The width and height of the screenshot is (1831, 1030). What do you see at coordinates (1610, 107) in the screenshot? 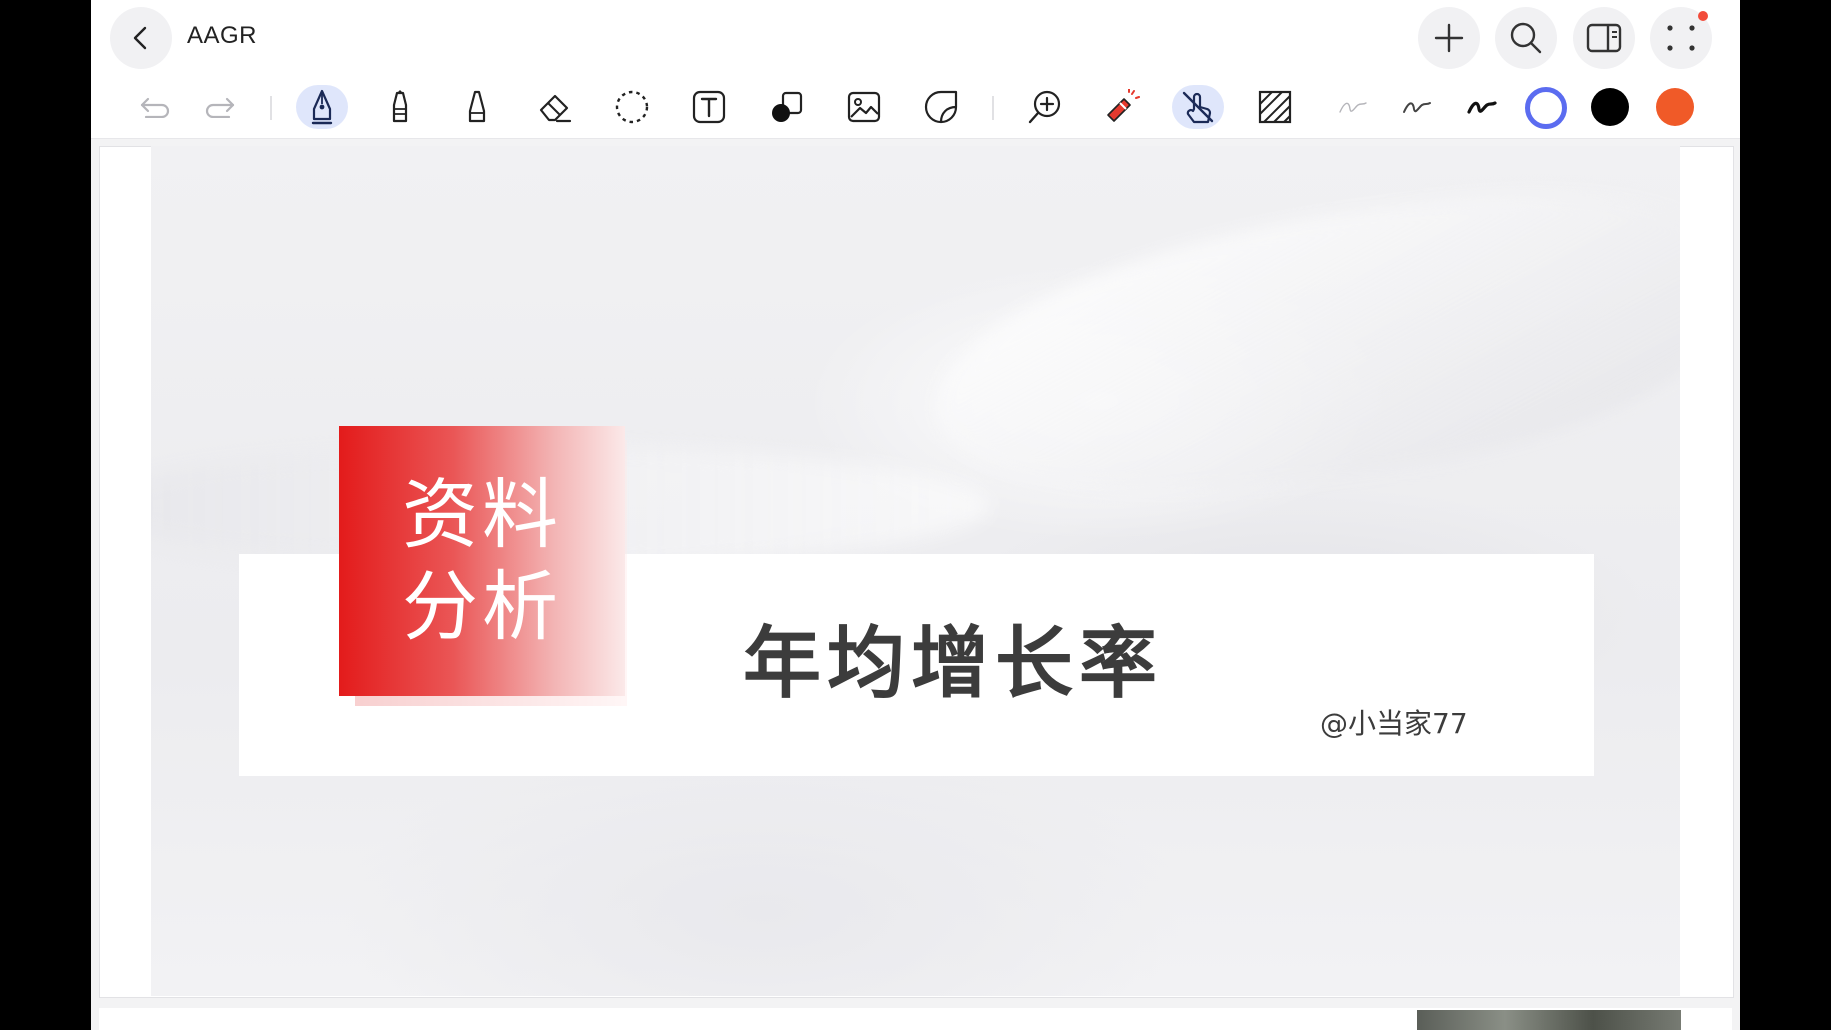
I see `color-swatch-black` at bounding box center [1610, 107].